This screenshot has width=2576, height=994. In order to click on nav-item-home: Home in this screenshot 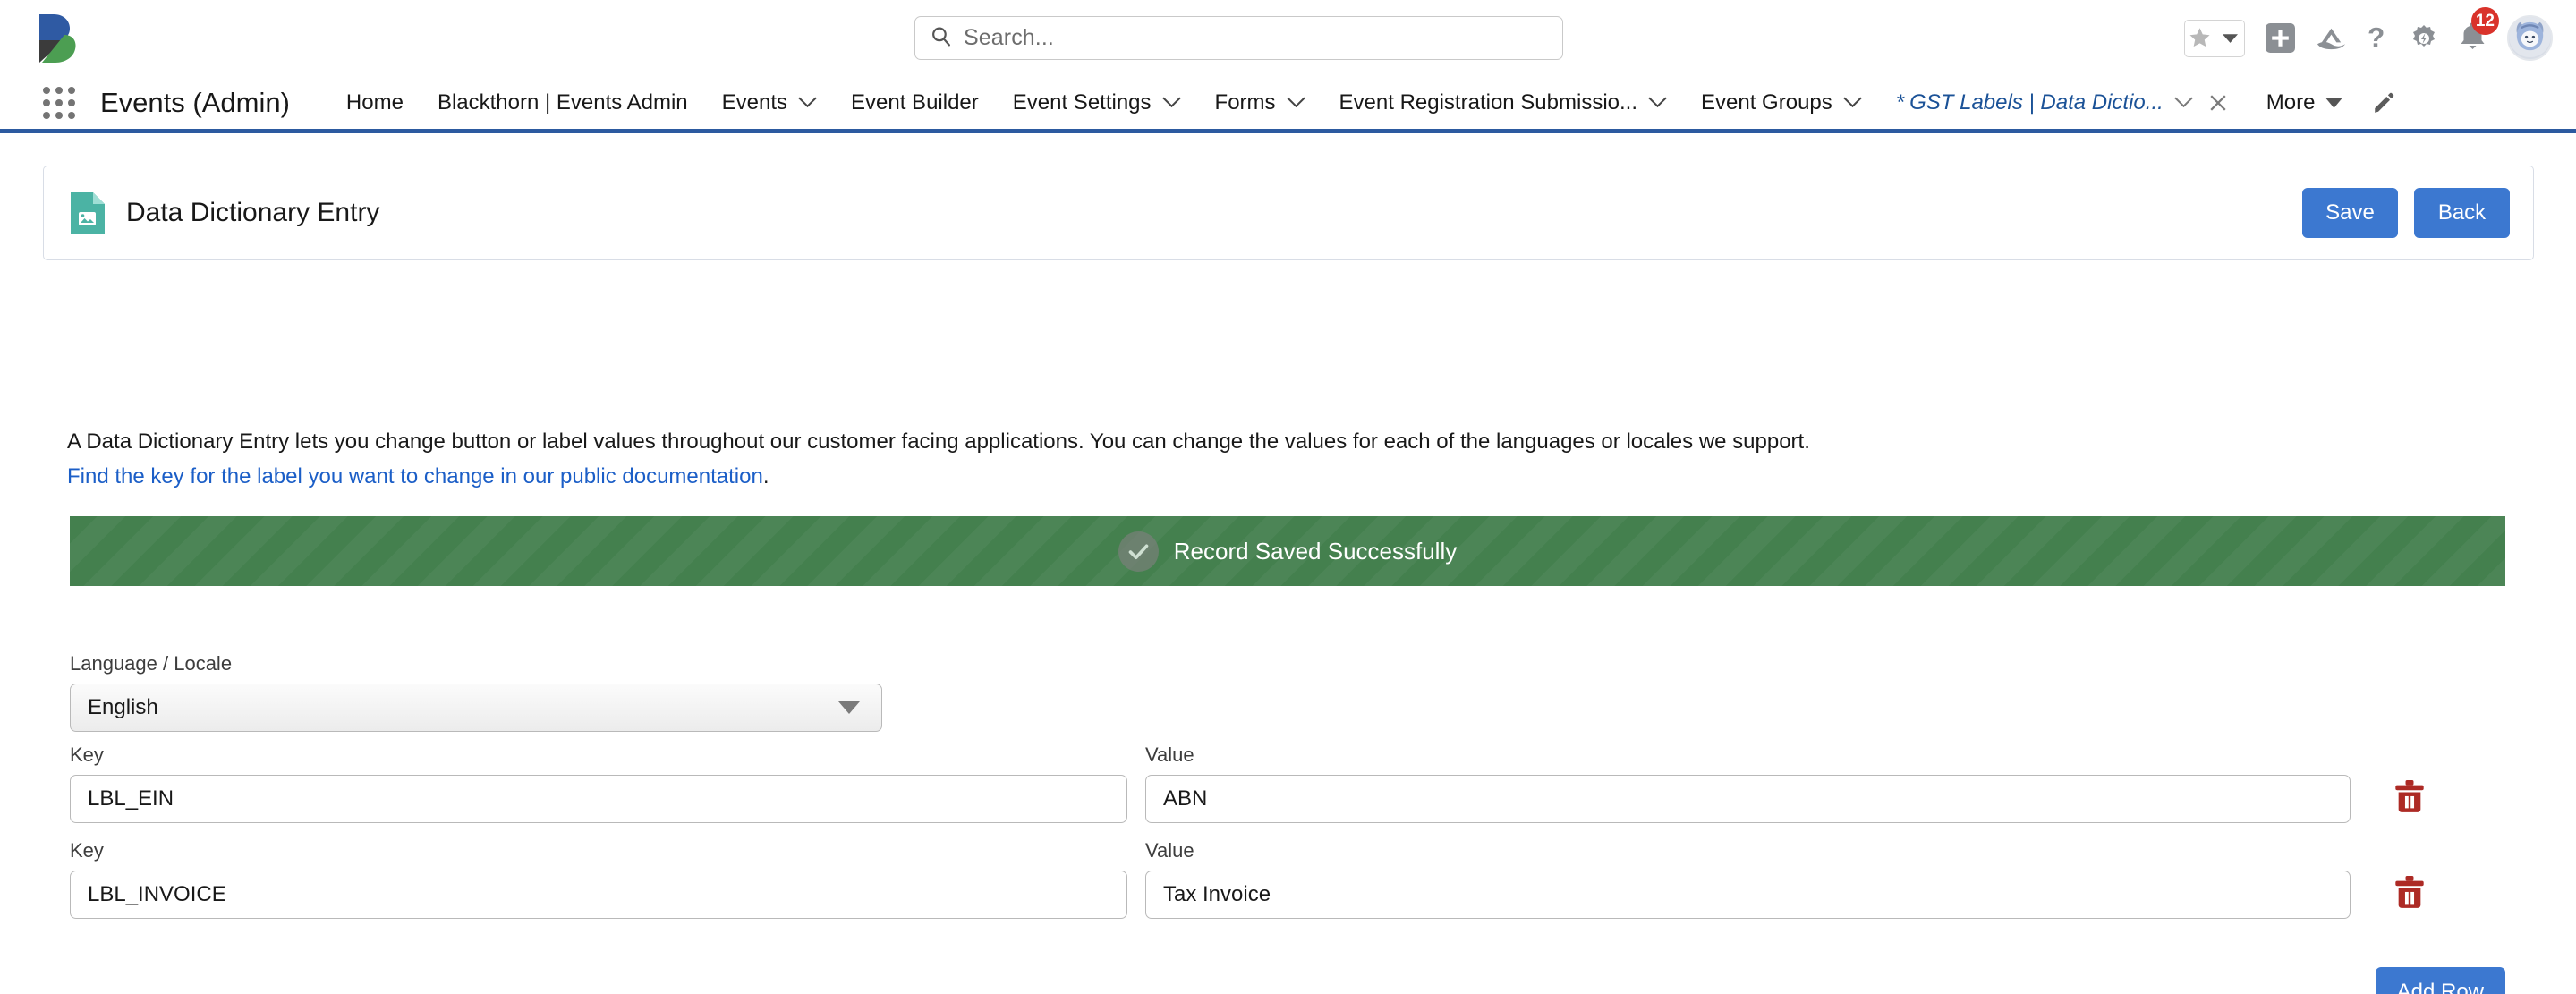, I will do `click(375, 102)`.